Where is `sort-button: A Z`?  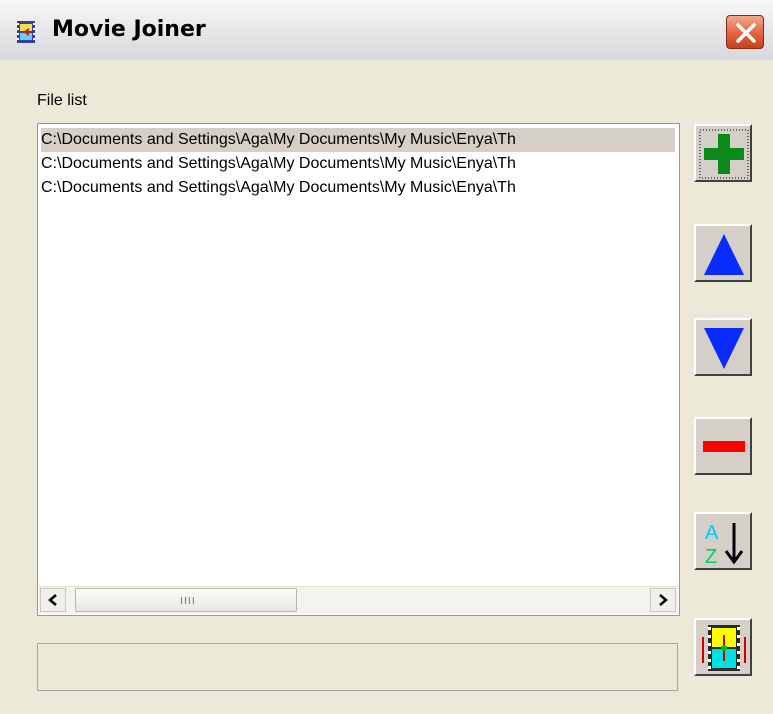
sort-button: A Z is located at coordinates (723, 541).